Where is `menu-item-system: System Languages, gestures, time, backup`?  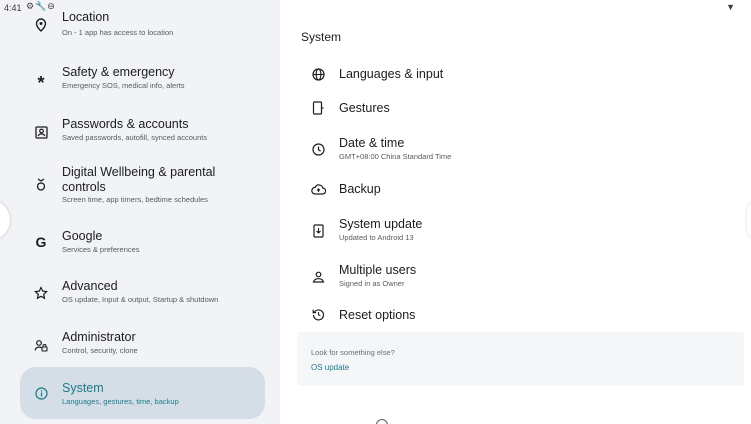
menu-item-system: System Languages, gestures, time, backup is located at coordinates (142, 393).